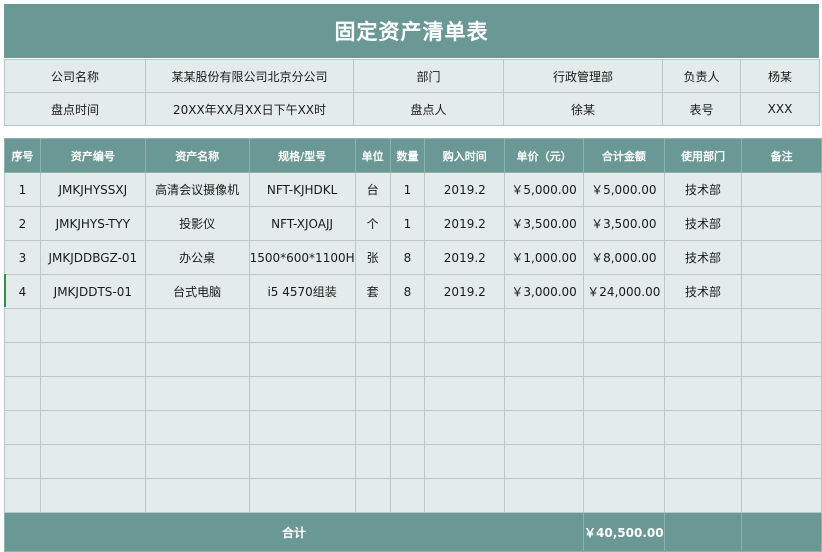  I want to click on col-unit-cell: 台, so click(372, 189).